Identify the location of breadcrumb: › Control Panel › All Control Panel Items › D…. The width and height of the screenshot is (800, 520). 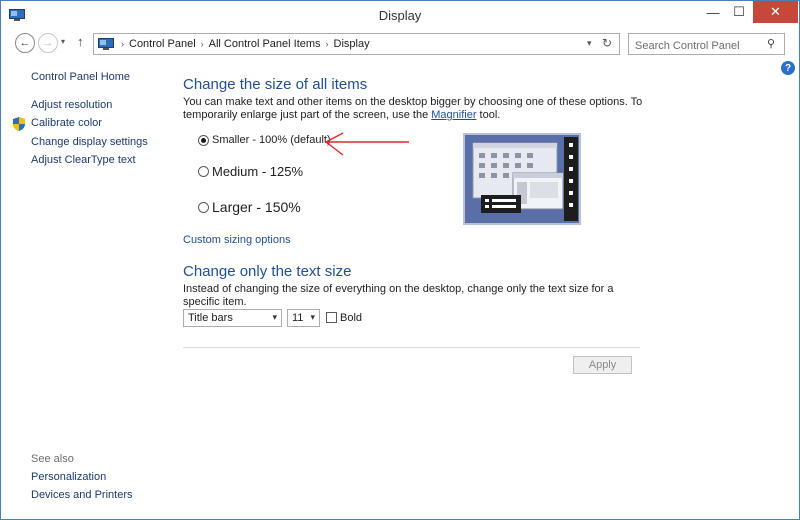
(243, 44).